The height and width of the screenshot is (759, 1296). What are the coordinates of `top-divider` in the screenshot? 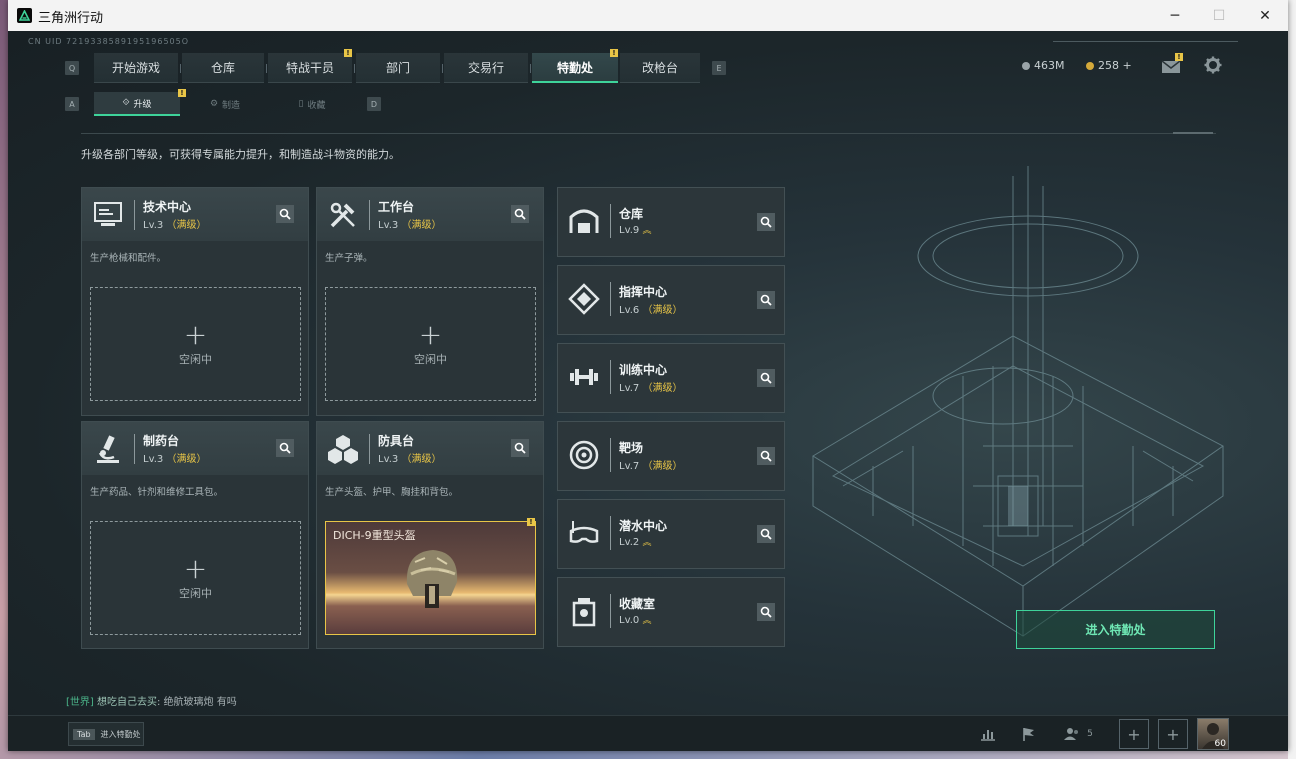 It's located at (1145, 41).